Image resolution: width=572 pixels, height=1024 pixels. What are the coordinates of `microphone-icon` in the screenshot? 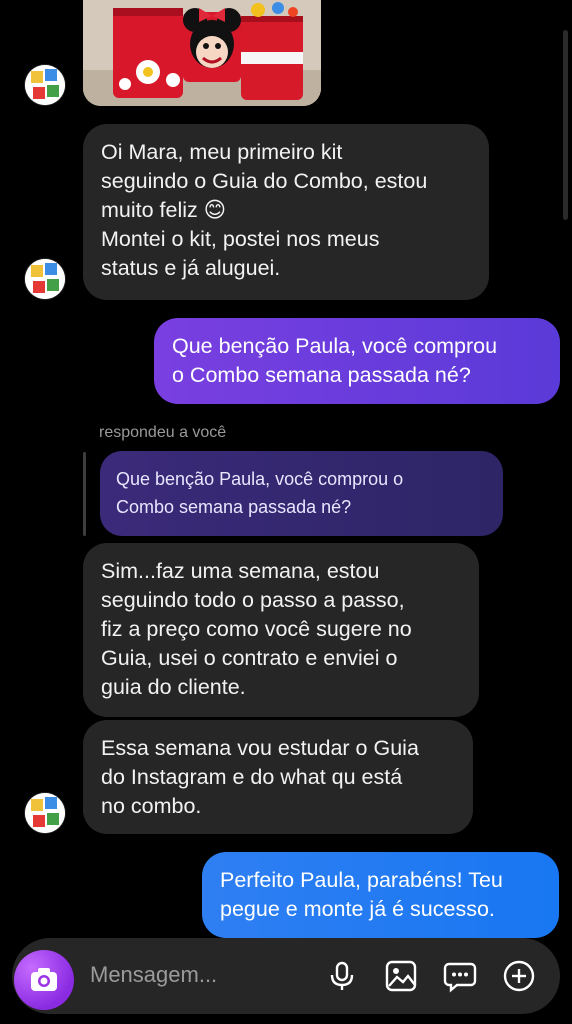 It's located at (342, 975).